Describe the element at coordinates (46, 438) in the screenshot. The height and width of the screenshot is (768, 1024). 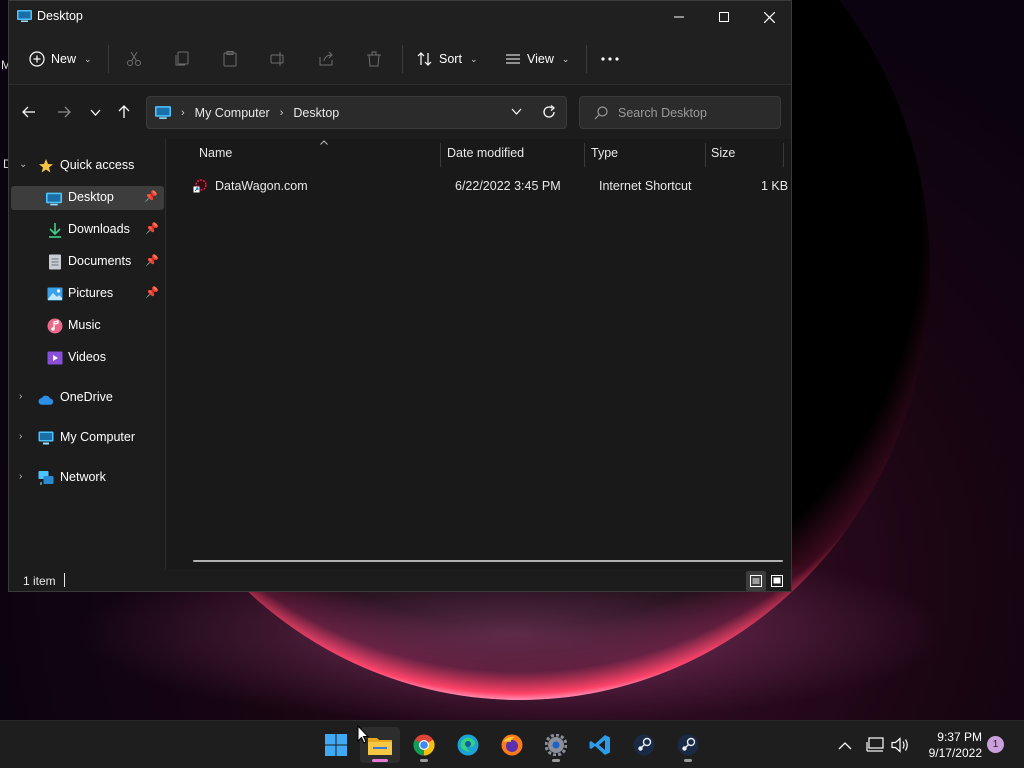
I see `computer-icon` at that location.